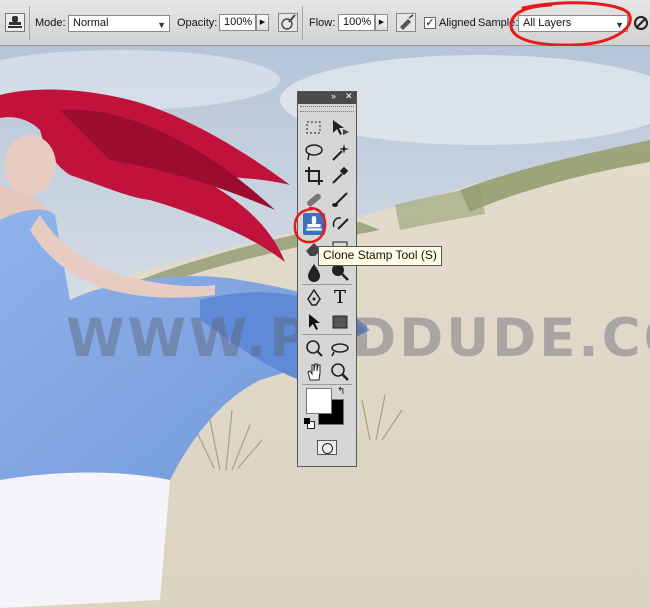  What do you see at coordinates (119, 23) in the screenshot?
I see `mode-select: Normal ▼` at bounding box center [119, 23].